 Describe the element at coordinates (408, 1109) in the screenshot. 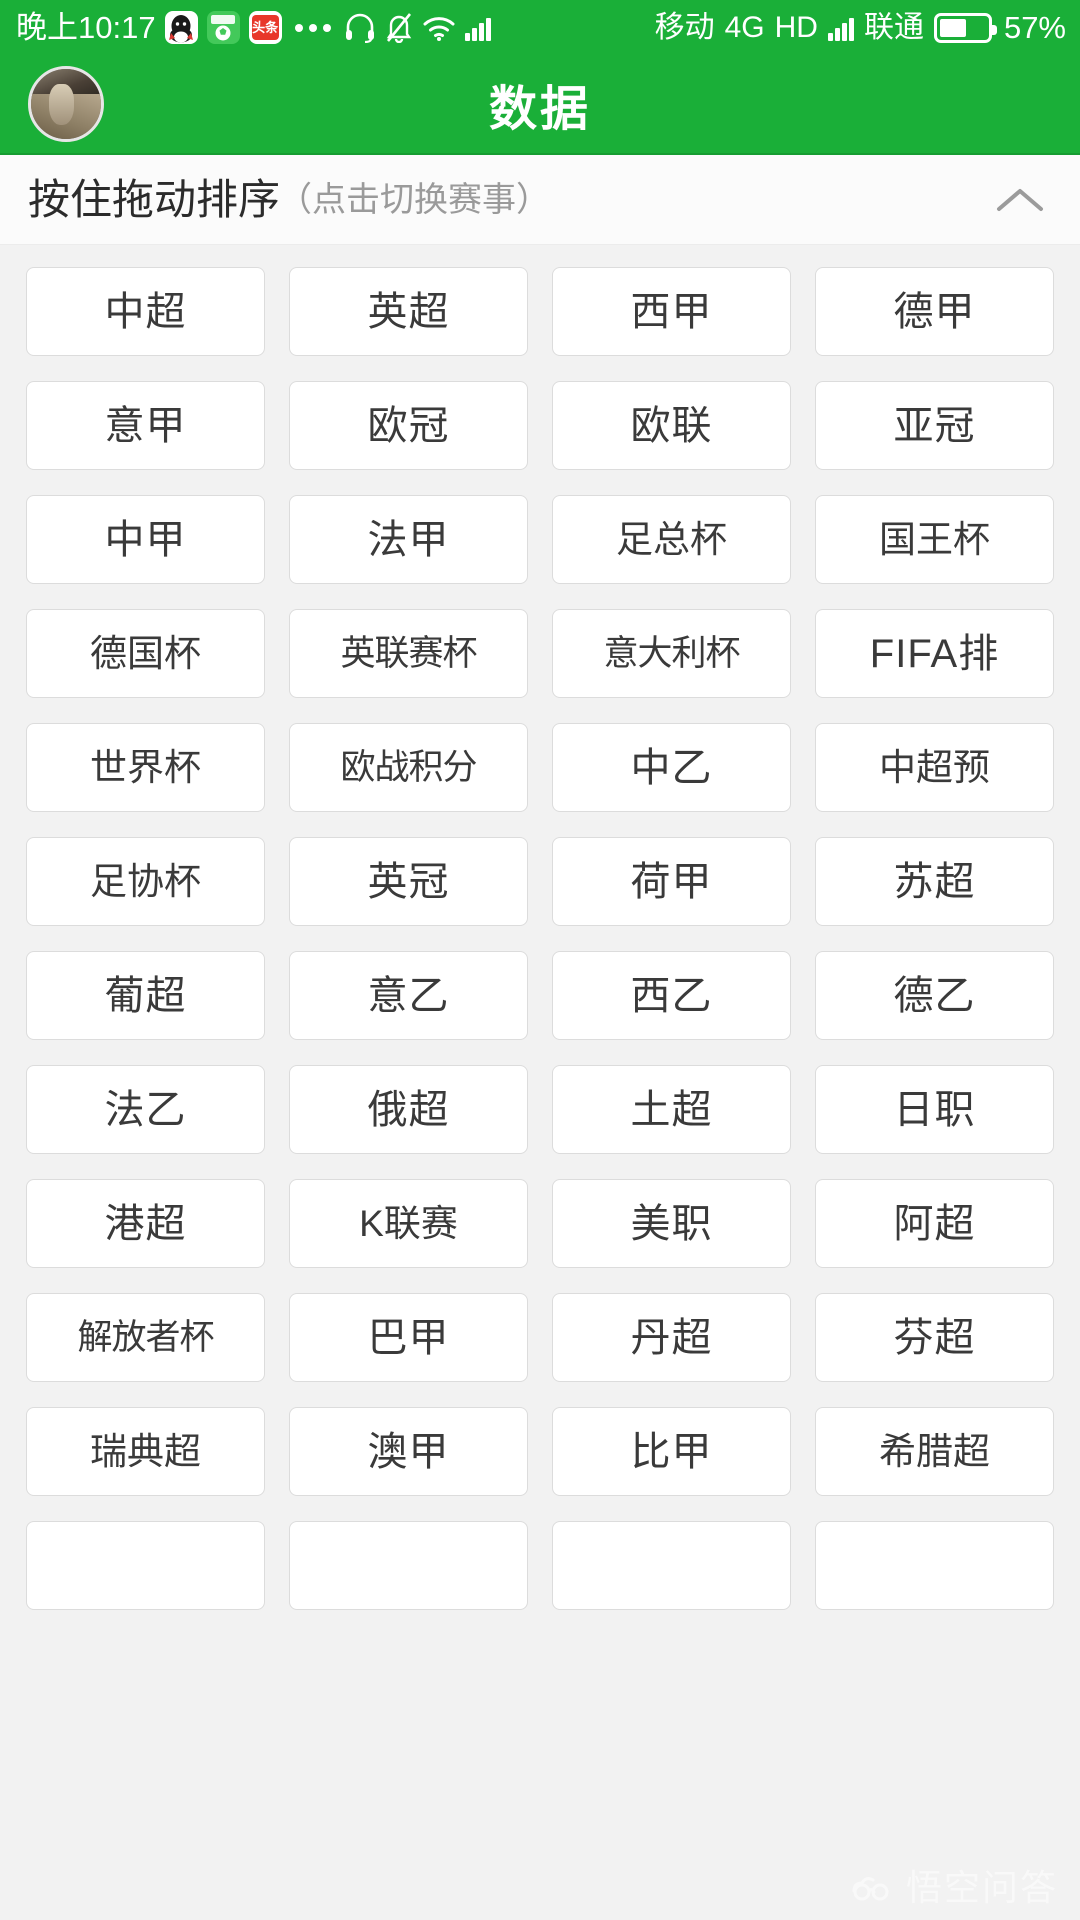

I see `league-tile: 俄超` at that location.